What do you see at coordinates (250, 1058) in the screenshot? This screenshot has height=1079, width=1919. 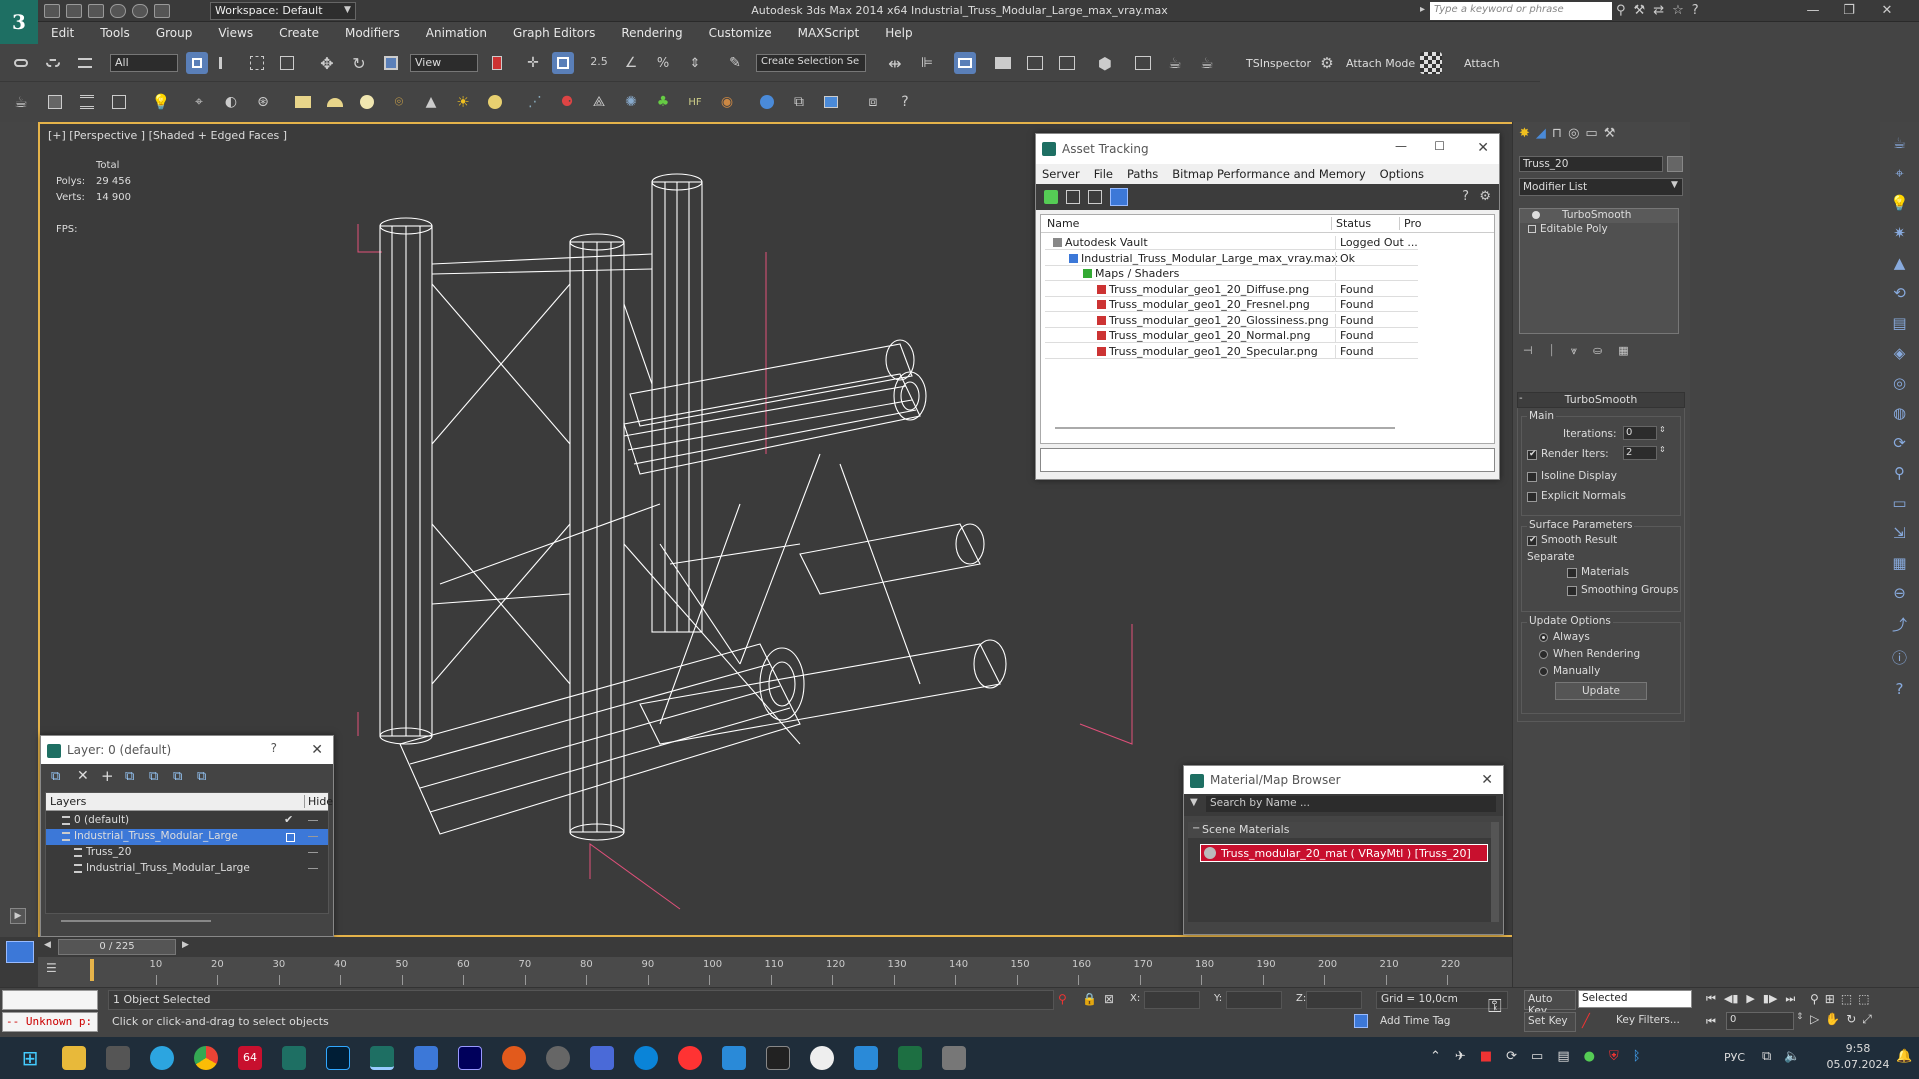 I see `badge-64-icon: 64` at bounding box center [250, 1058].